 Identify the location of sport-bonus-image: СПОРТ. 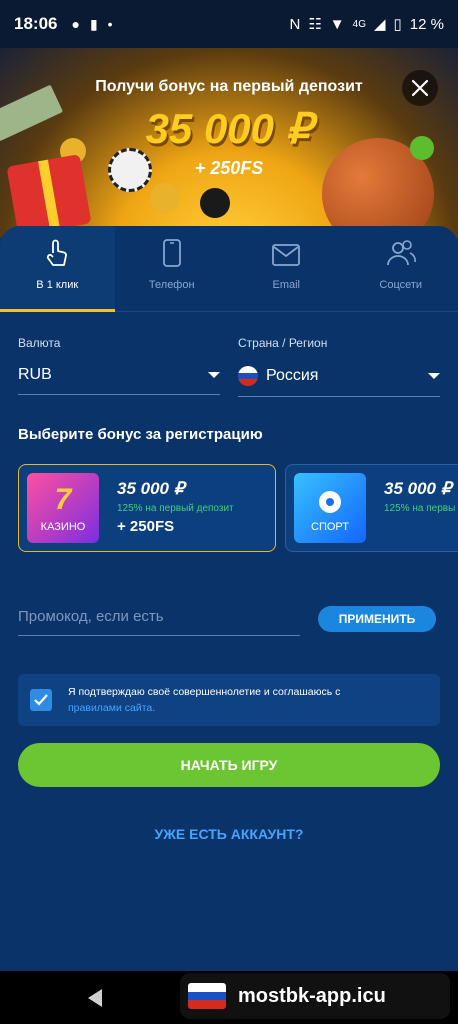
(330, 508).